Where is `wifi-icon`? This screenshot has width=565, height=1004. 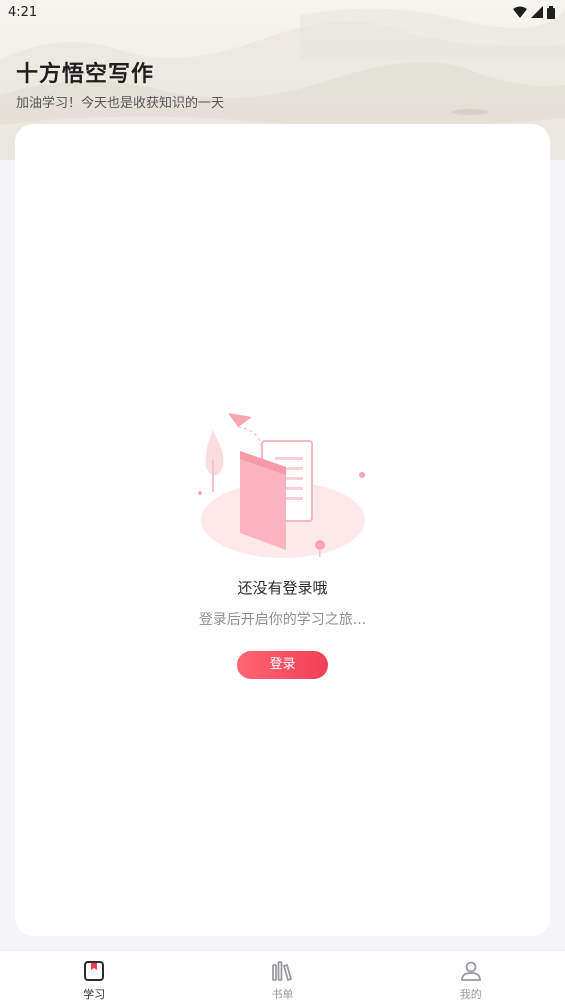
wifi-icon is located at coordinates (520, 12).